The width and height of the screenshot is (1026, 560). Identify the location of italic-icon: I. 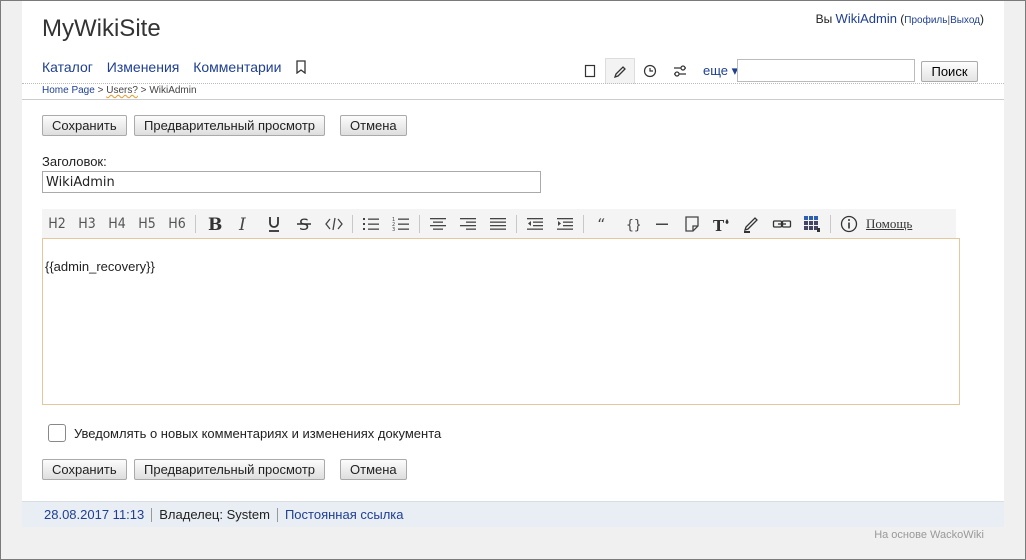
(244, 224).